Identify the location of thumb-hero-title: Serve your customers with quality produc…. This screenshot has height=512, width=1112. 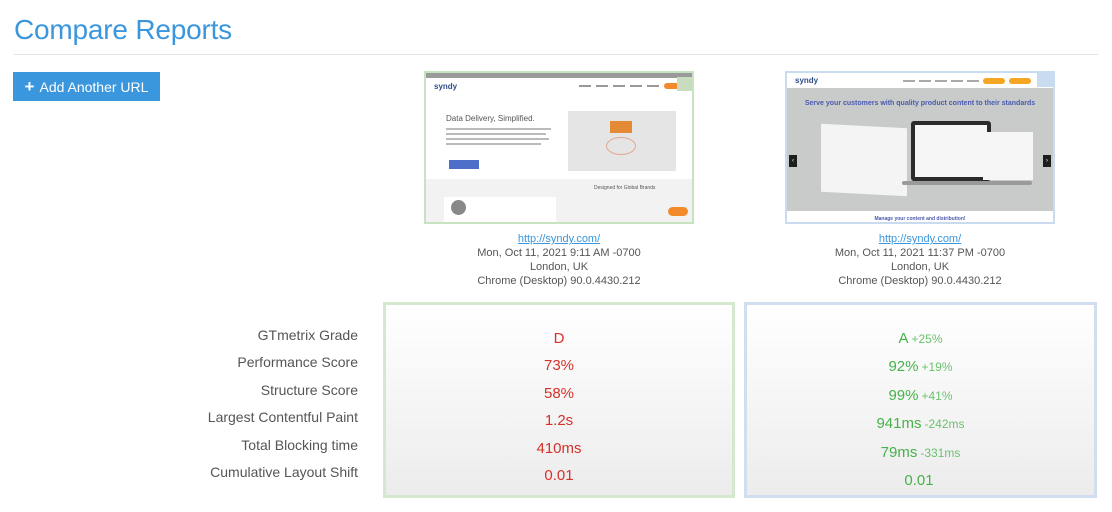
(920, 103).